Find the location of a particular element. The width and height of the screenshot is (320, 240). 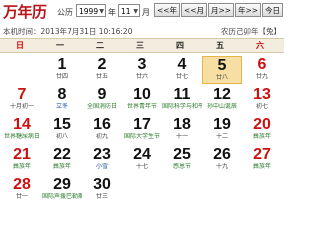

month-select: 11 ▼ is located at coordinates (129, 10).